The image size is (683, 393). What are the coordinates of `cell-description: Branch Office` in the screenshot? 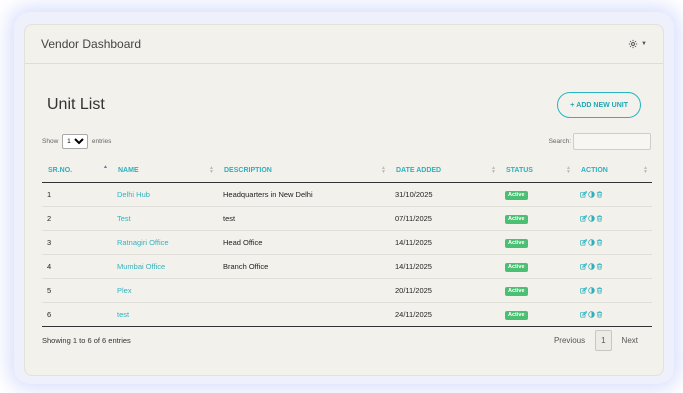 It's located at (304, 266).